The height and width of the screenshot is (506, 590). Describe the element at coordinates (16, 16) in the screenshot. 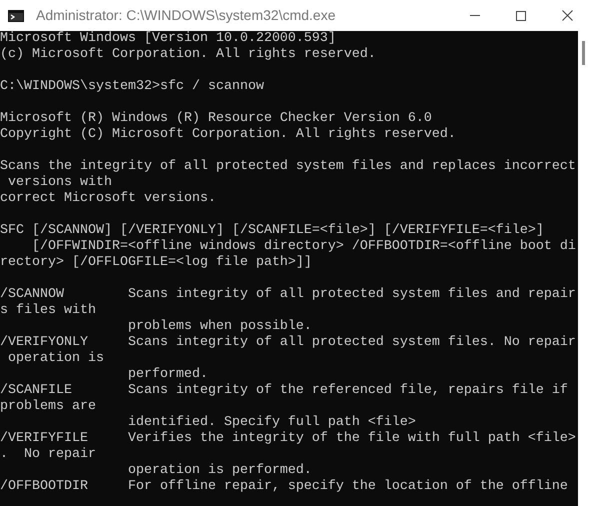

I see `terminal-icon` at that location.